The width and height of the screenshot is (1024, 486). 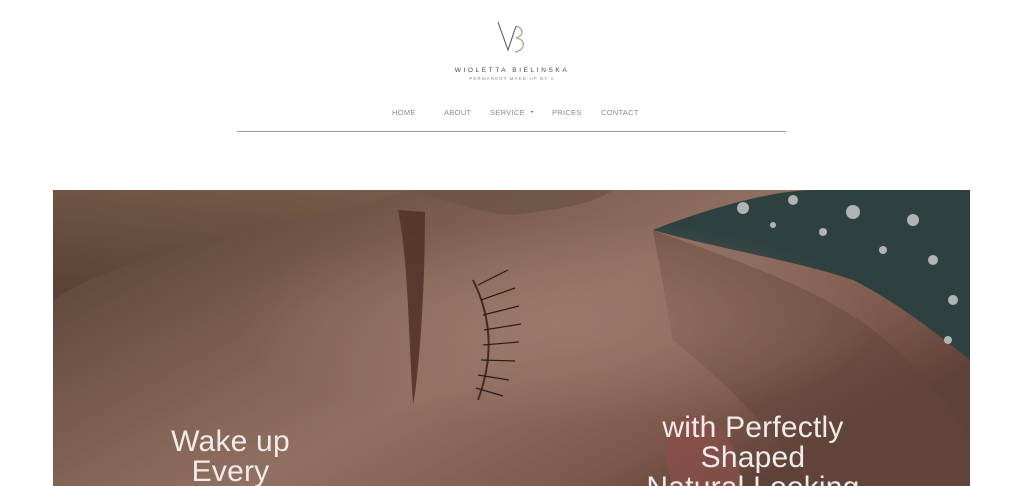 What do you see at coordinates (512, 38) in the screenshot?
I see `vb-monogram-icon` at bounding box center [512, 38].